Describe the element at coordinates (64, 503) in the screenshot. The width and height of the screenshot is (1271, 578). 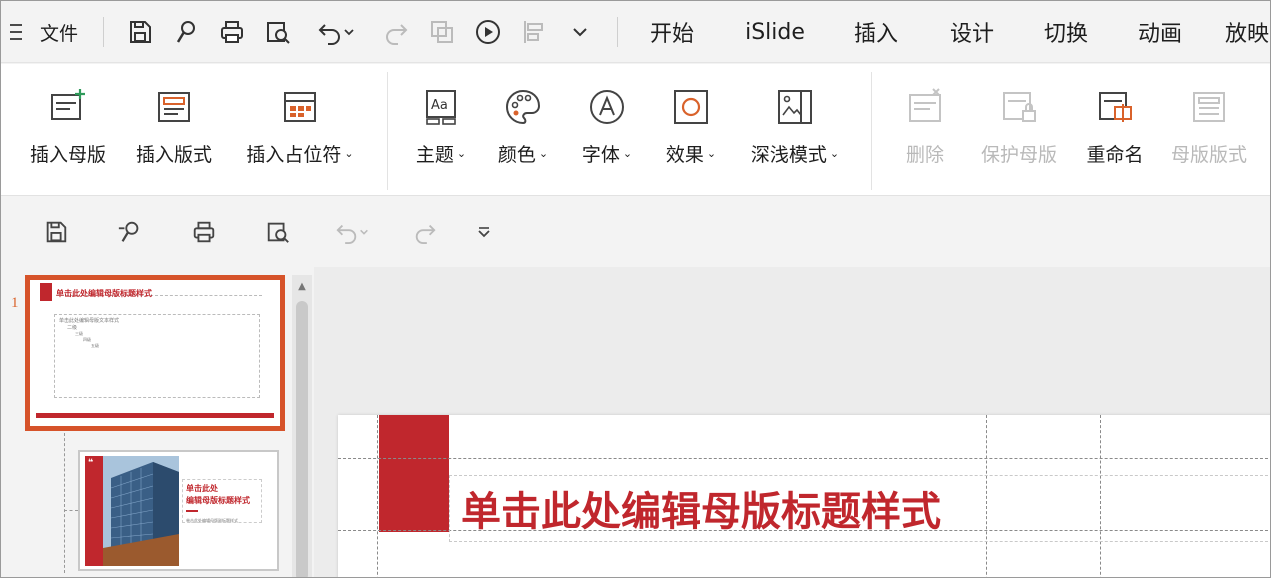
I see `thumb-tree-line` at that location.